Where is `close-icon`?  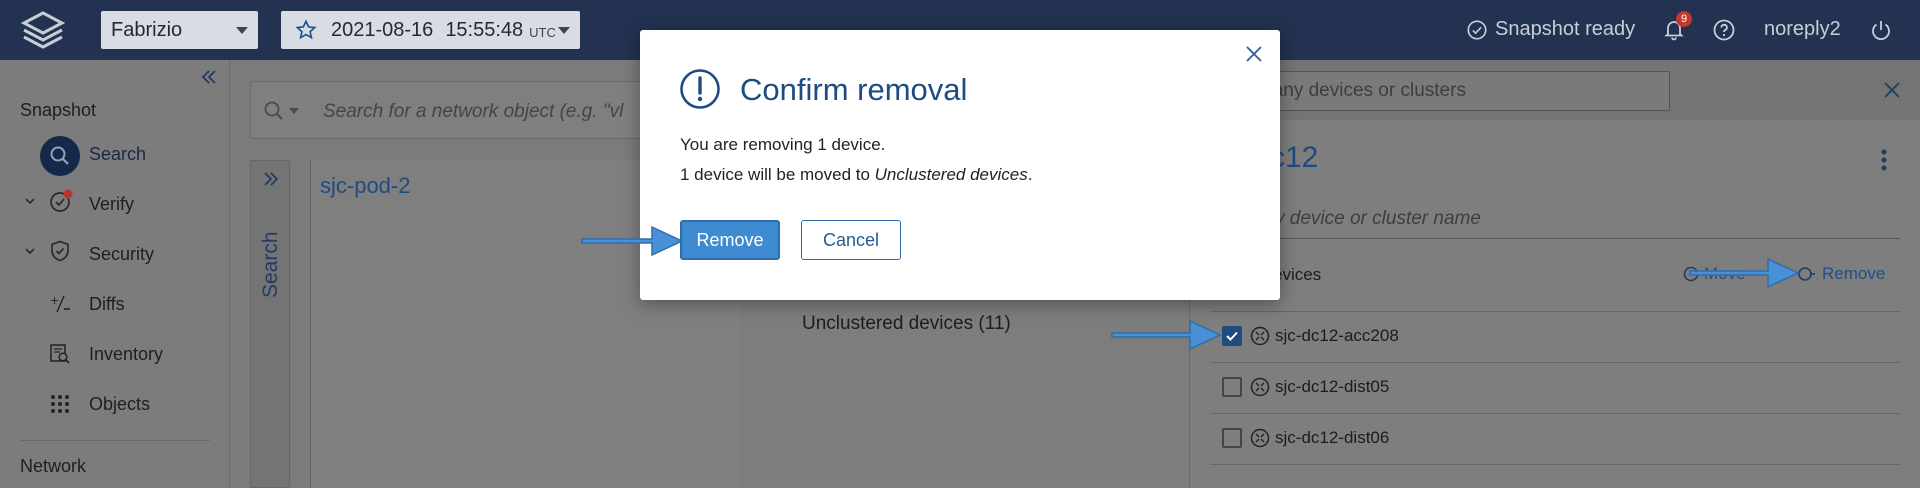 close-icon is located at coordinates (1254, 54).